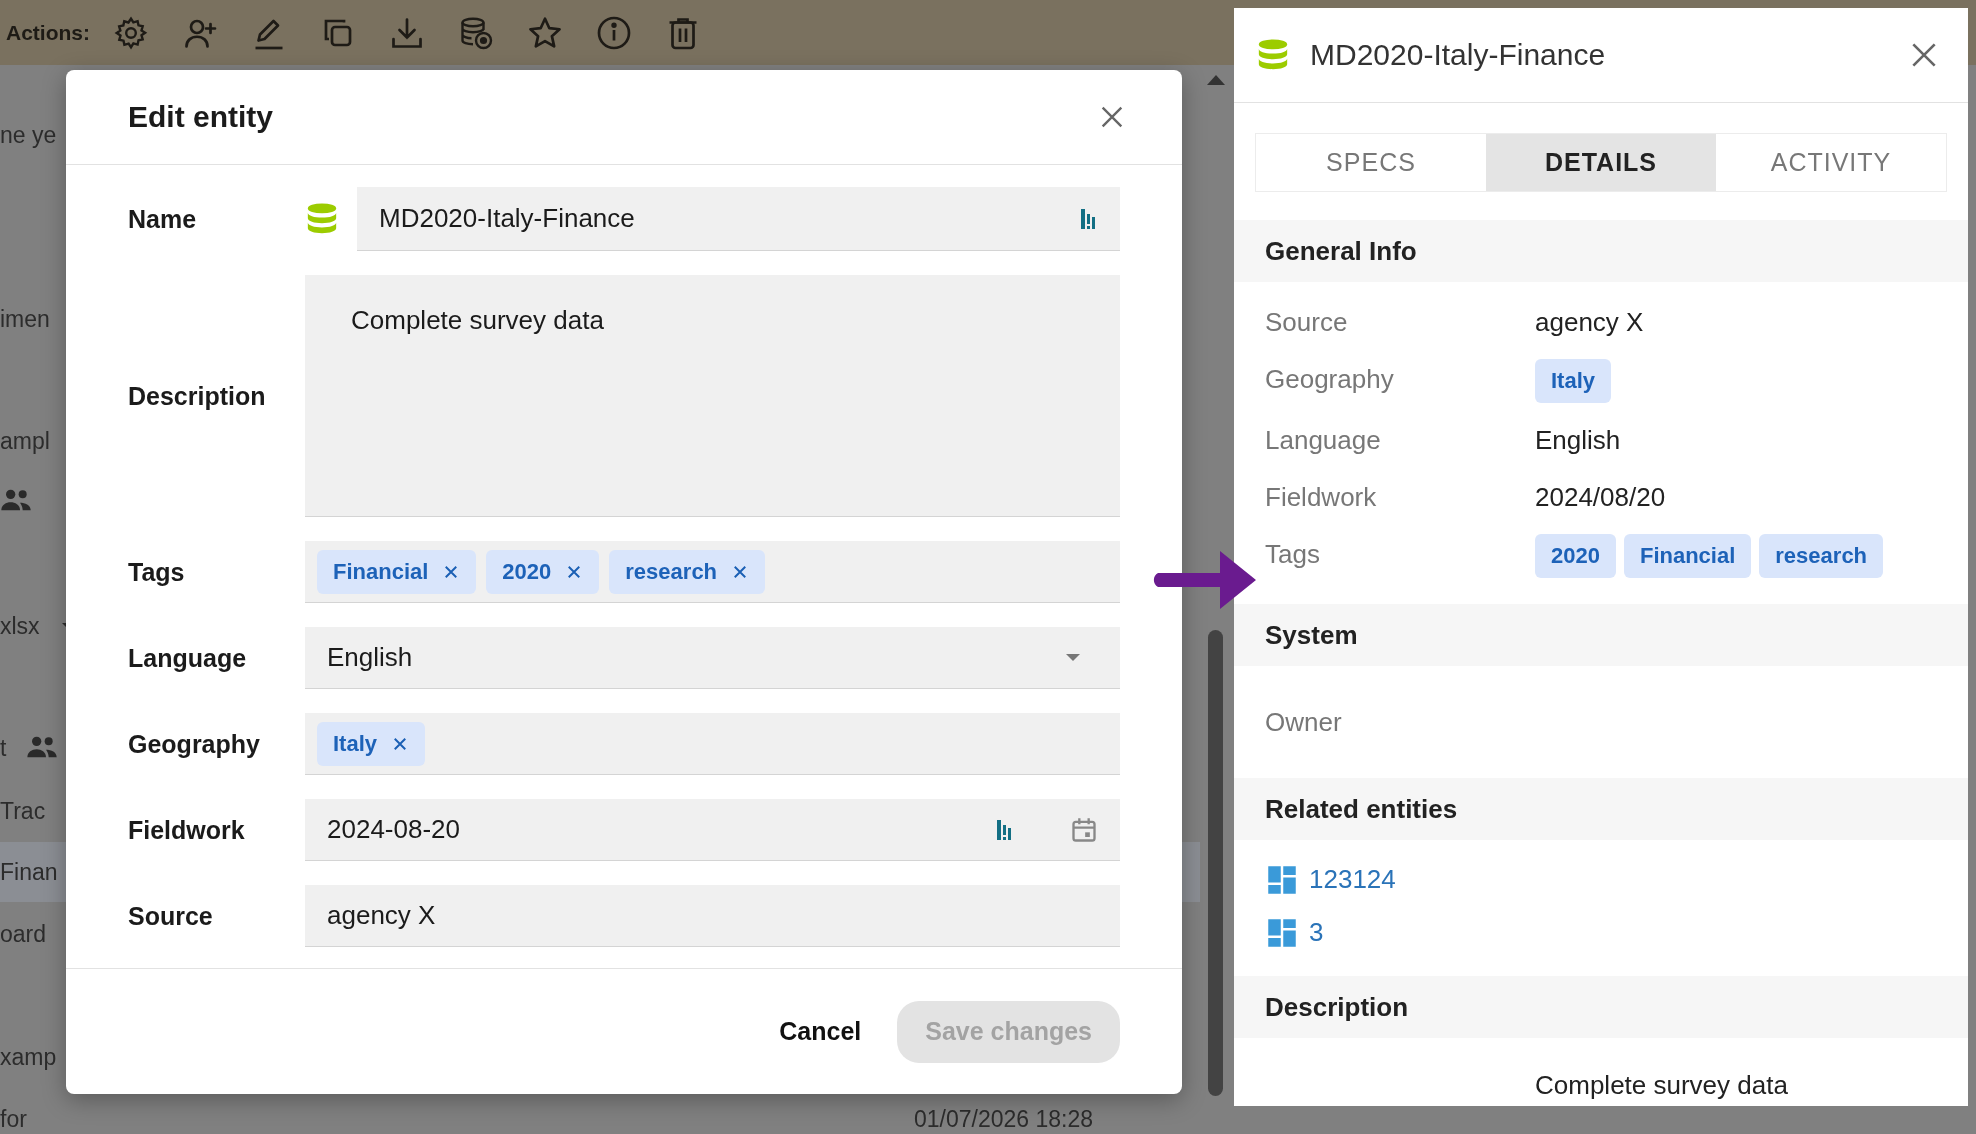 The height and width of the screenshot is (1134, 1976). Describe the element at coordinates (23, 934) in the screenshot. I see `list-text: oard` at that location.